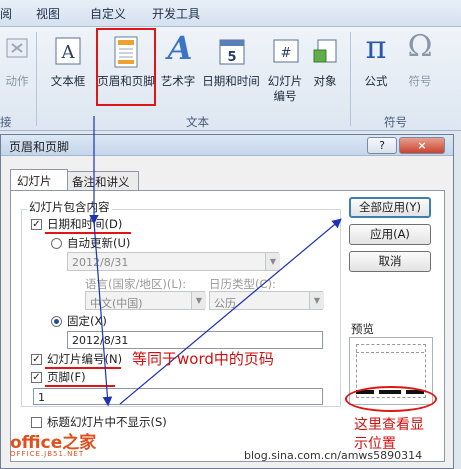 The height and width of the screenshot is (469, 461). I want to click on blog-watermark: blog.sina.com.cn/amws5890314, so click(333, 455).